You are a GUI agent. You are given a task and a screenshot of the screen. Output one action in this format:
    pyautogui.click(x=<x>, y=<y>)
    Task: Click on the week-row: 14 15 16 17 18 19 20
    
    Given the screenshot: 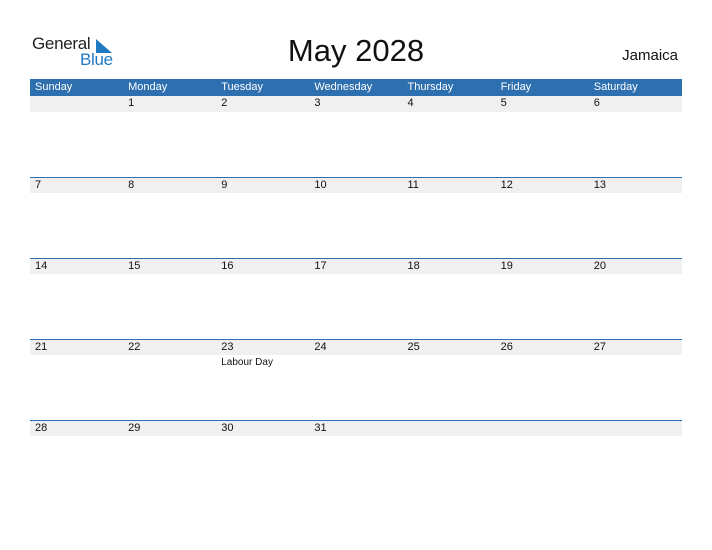 What is the action you would take?
    pyautogui.click(x=356, y=298)
    